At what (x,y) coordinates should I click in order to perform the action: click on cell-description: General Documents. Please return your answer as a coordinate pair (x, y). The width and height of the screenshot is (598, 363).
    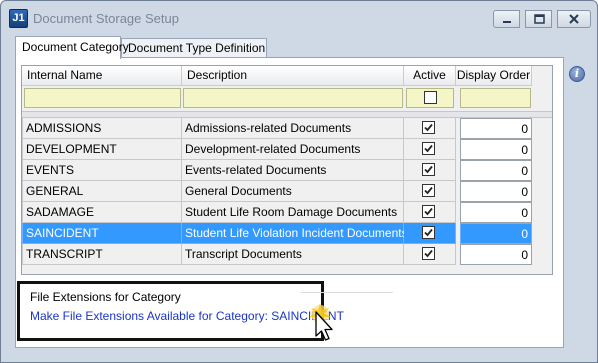
    Looking at the image, I should click on (293, 191).